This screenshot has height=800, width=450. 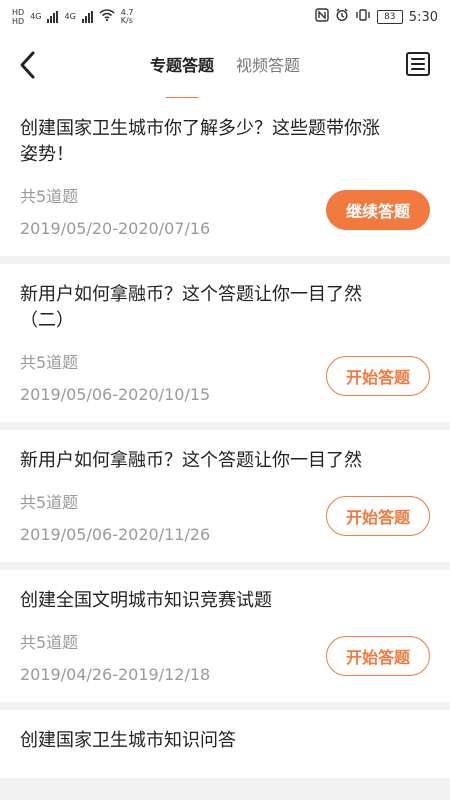 I want to click on wifi-icon, so click(x=107, y=17).